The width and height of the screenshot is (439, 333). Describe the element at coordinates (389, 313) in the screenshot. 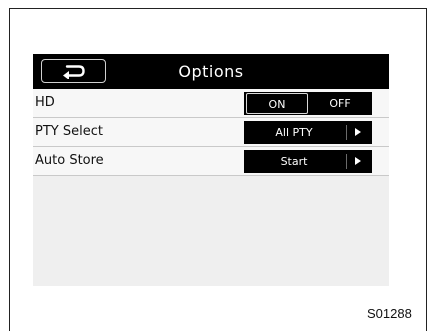

I see `figure-code: S01288` at that location.